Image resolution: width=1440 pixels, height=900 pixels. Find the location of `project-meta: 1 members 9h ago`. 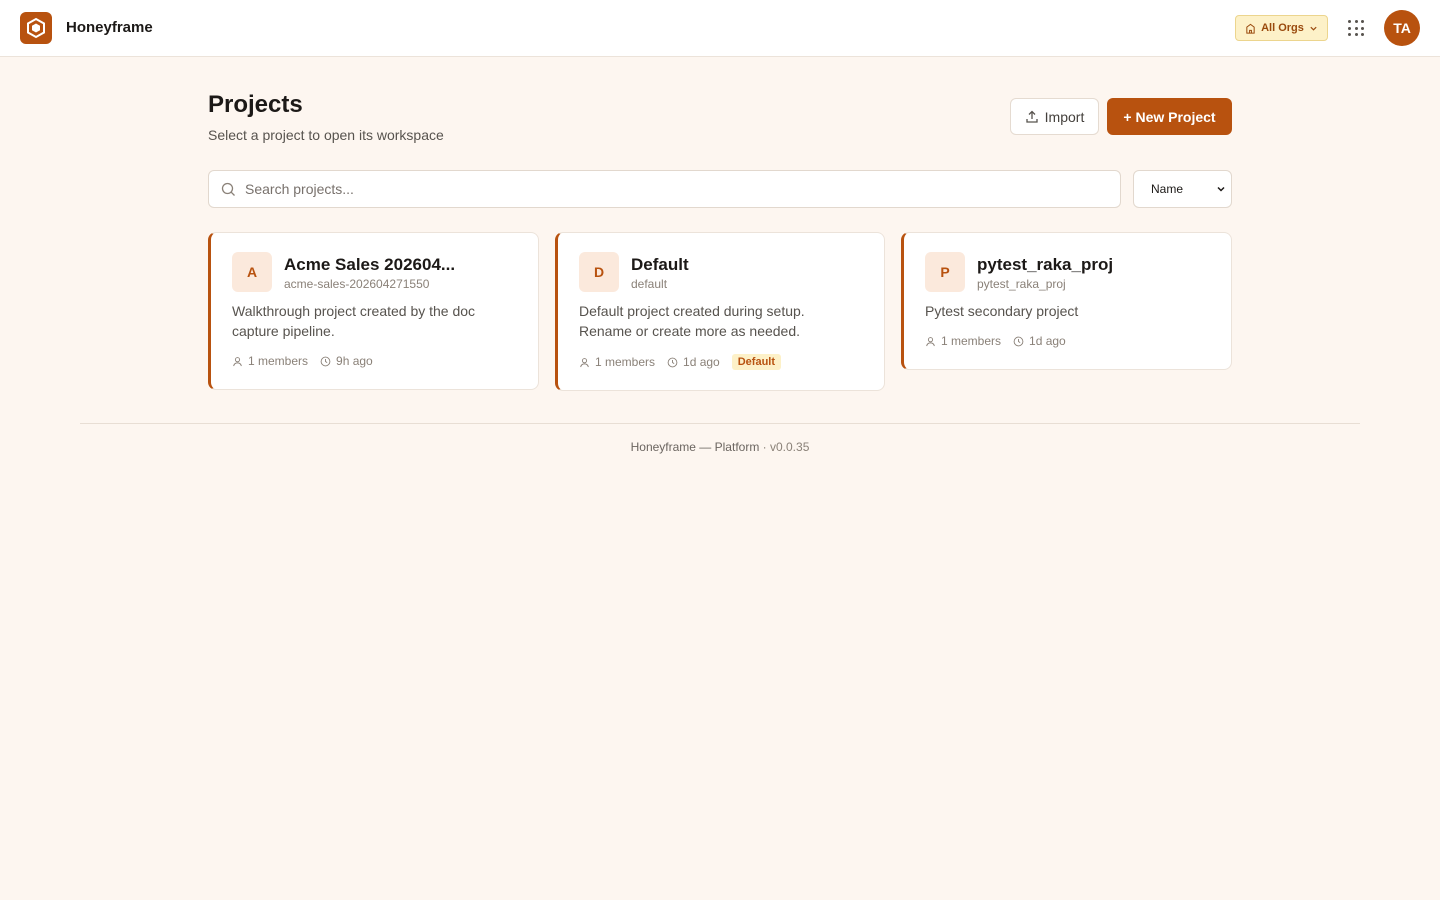

project-meta: 1 members 9h ago is located at coordinates (302, 361).